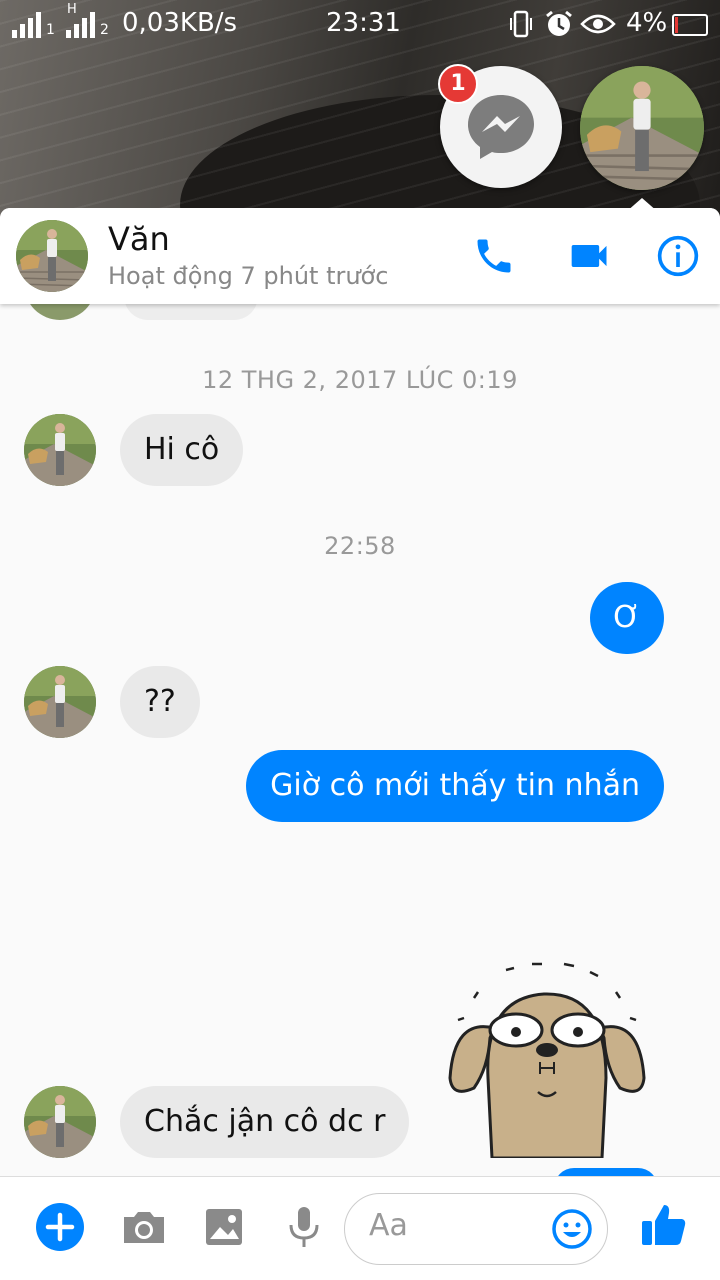 The height and width of the screenshot is (1280, 720). I want to click on status-bar: 1 H 2 0,03KB/s 23:31 4%, so click(360, 25).